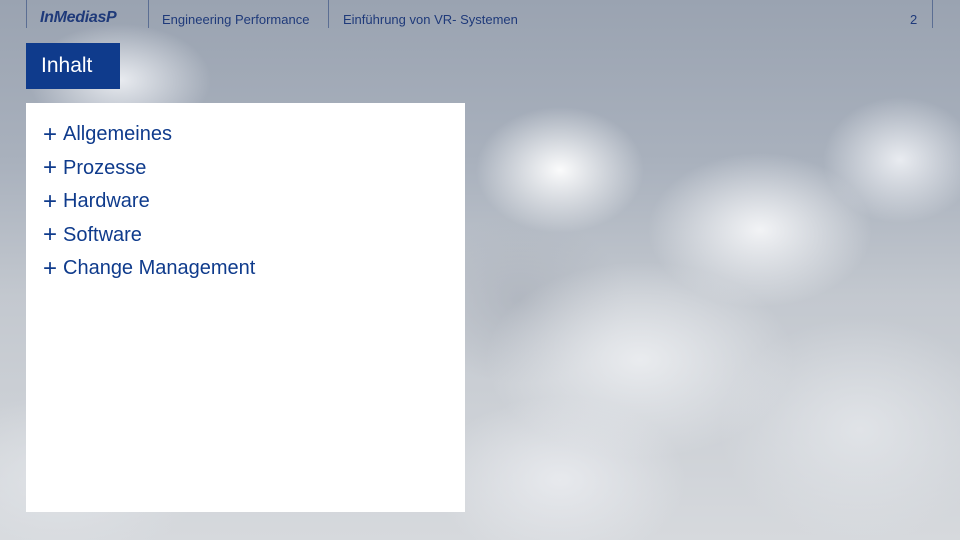 This screenshot has width=960, height=540. What do you see at coordinates (159, 268) in the screenshot?
I see `agenda-item-label: Change Management` at bounding box center [159, 268].